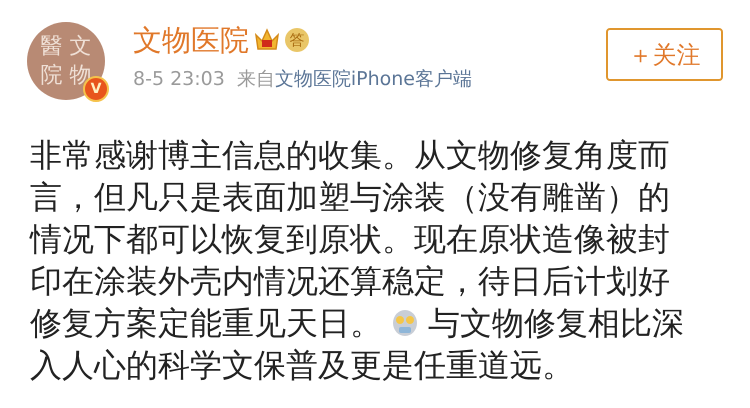  I want to click on source-link: 文物医院iPhone客户端, so click(373, 79).